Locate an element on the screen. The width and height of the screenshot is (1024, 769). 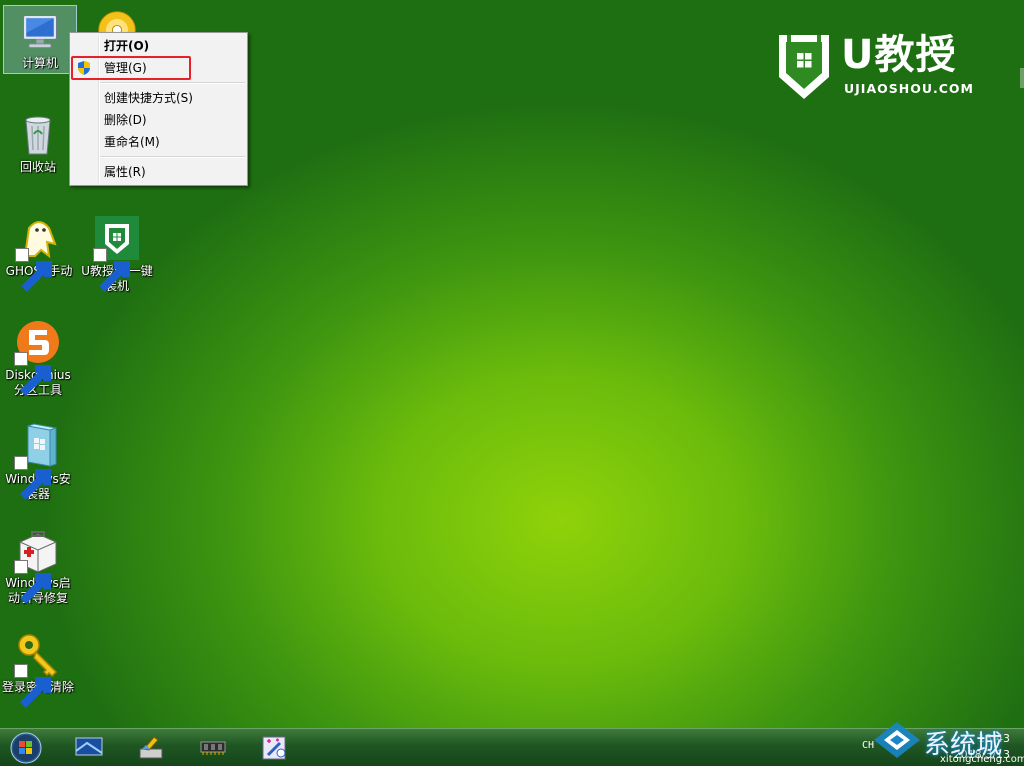
ujiaoshou-icon is located at coordinates (117, 238).